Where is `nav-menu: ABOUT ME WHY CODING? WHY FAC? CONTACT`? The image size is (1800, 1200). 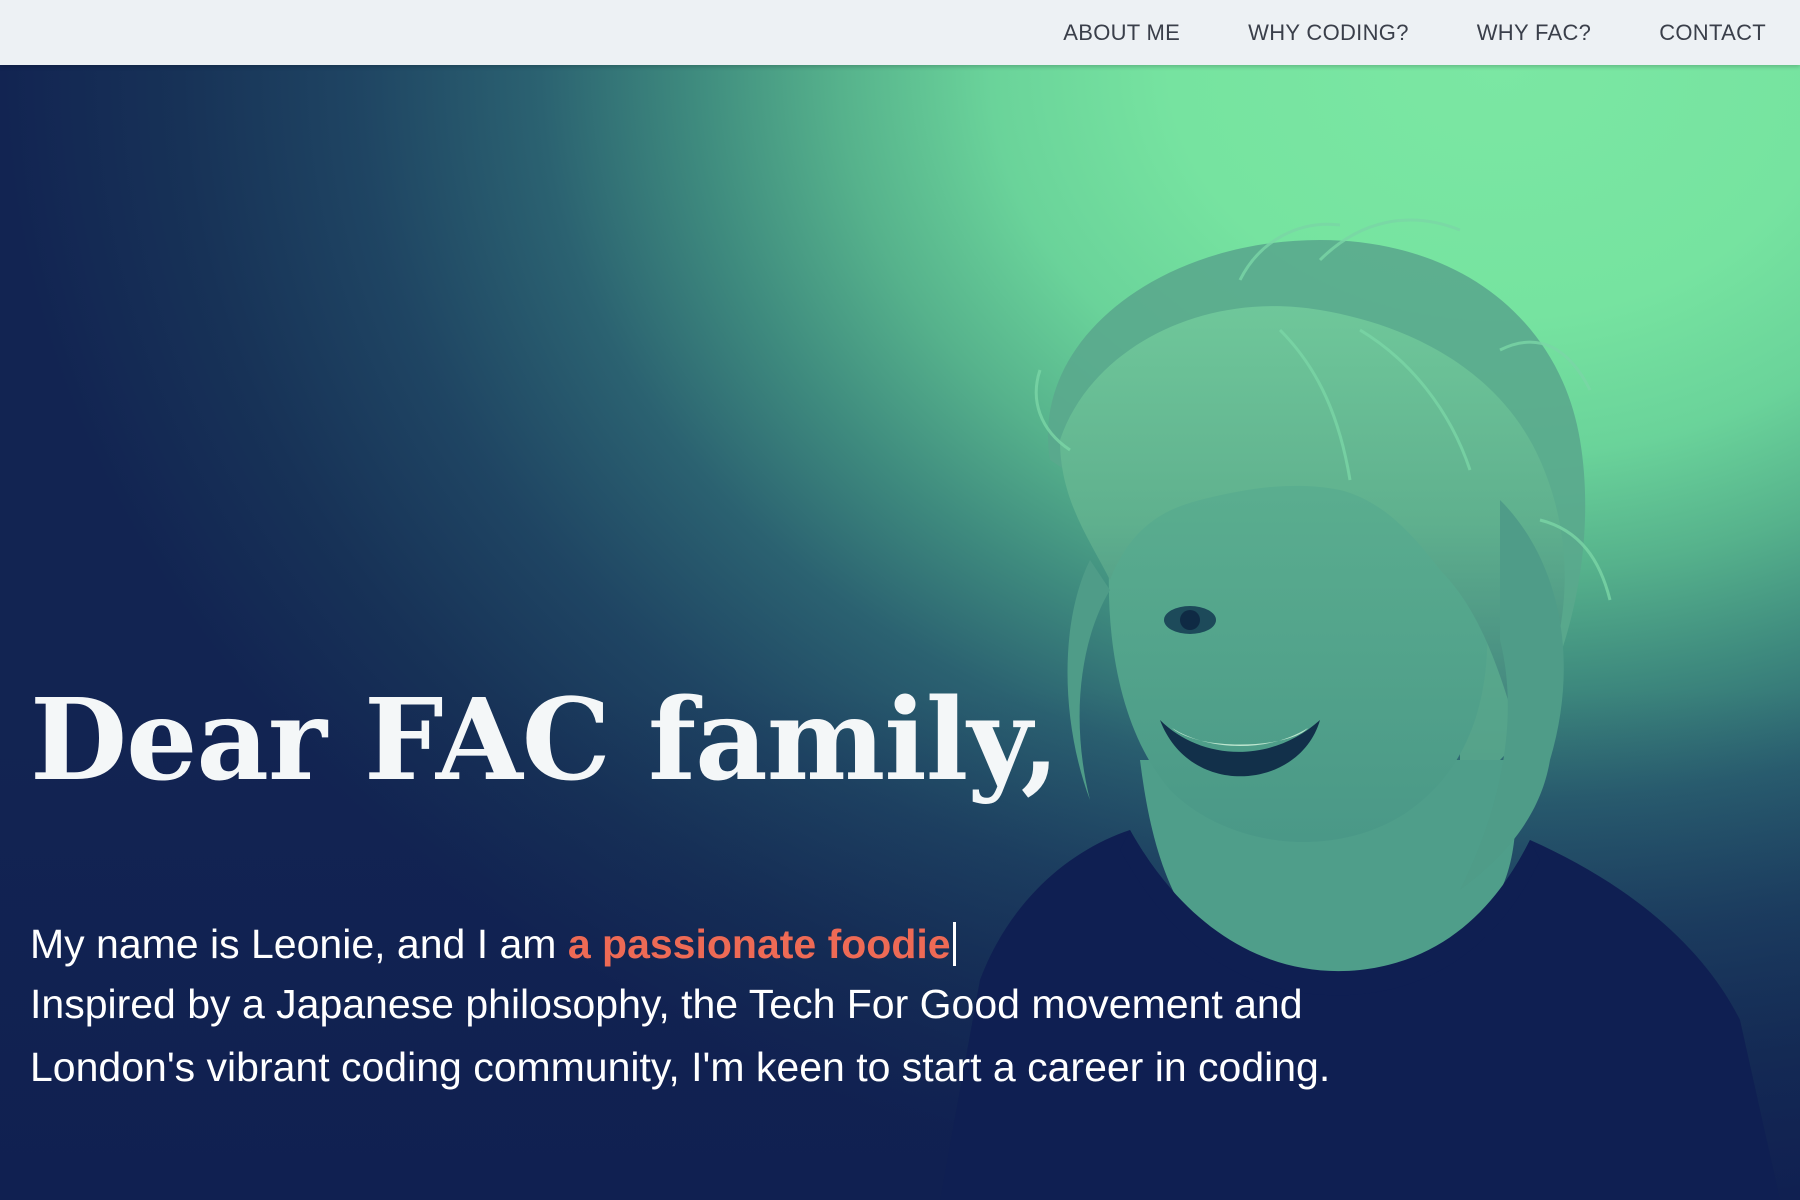
nav-menu: ABOUT ME WHY CODING? WHY FAC? CONTACT is located at coordinates (1380, 32).